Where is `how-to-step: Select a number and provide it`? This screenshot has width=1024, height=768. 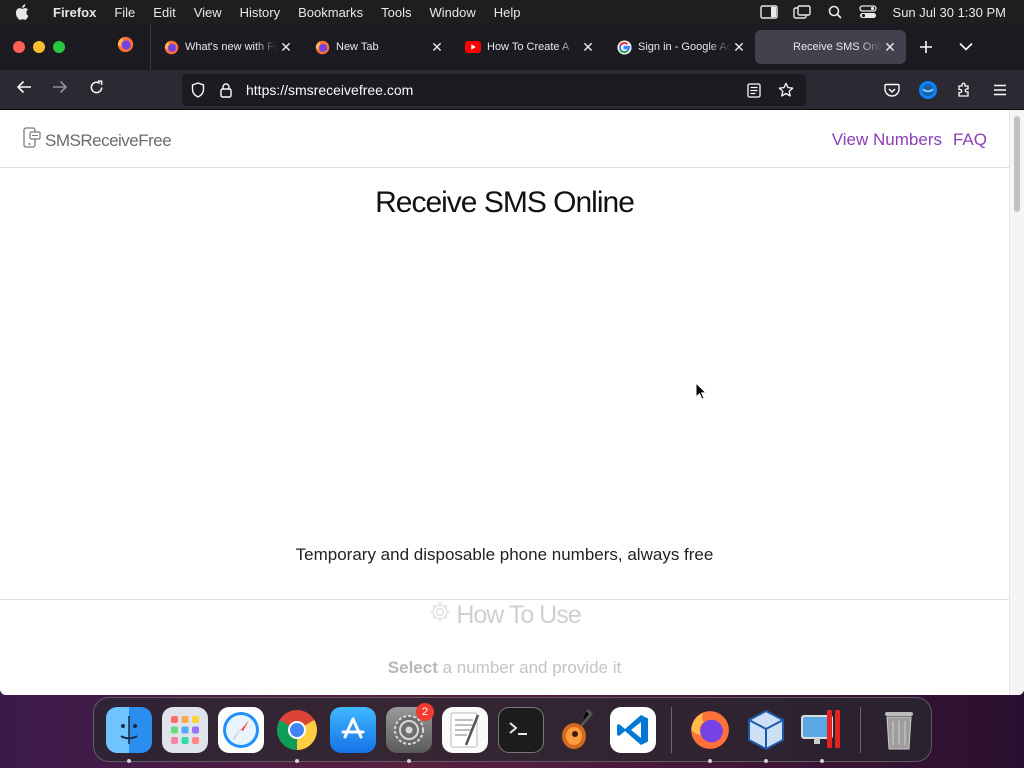 how-to-step: Select a number and provide it is located at coordinates (504, 668).